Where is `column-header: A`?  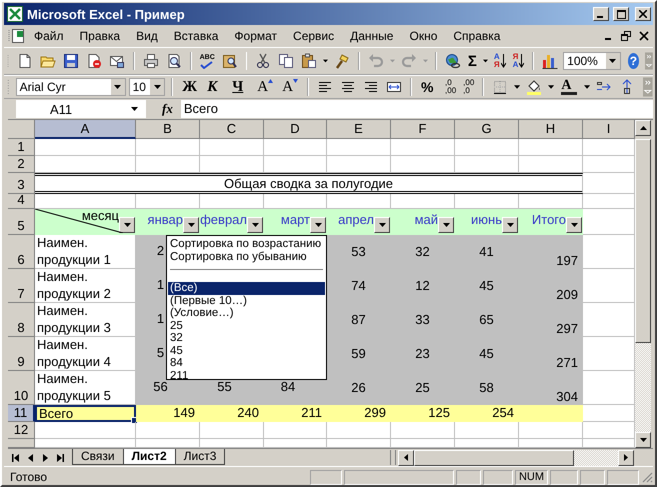
column-header: A is located at coordinates (85, 129).